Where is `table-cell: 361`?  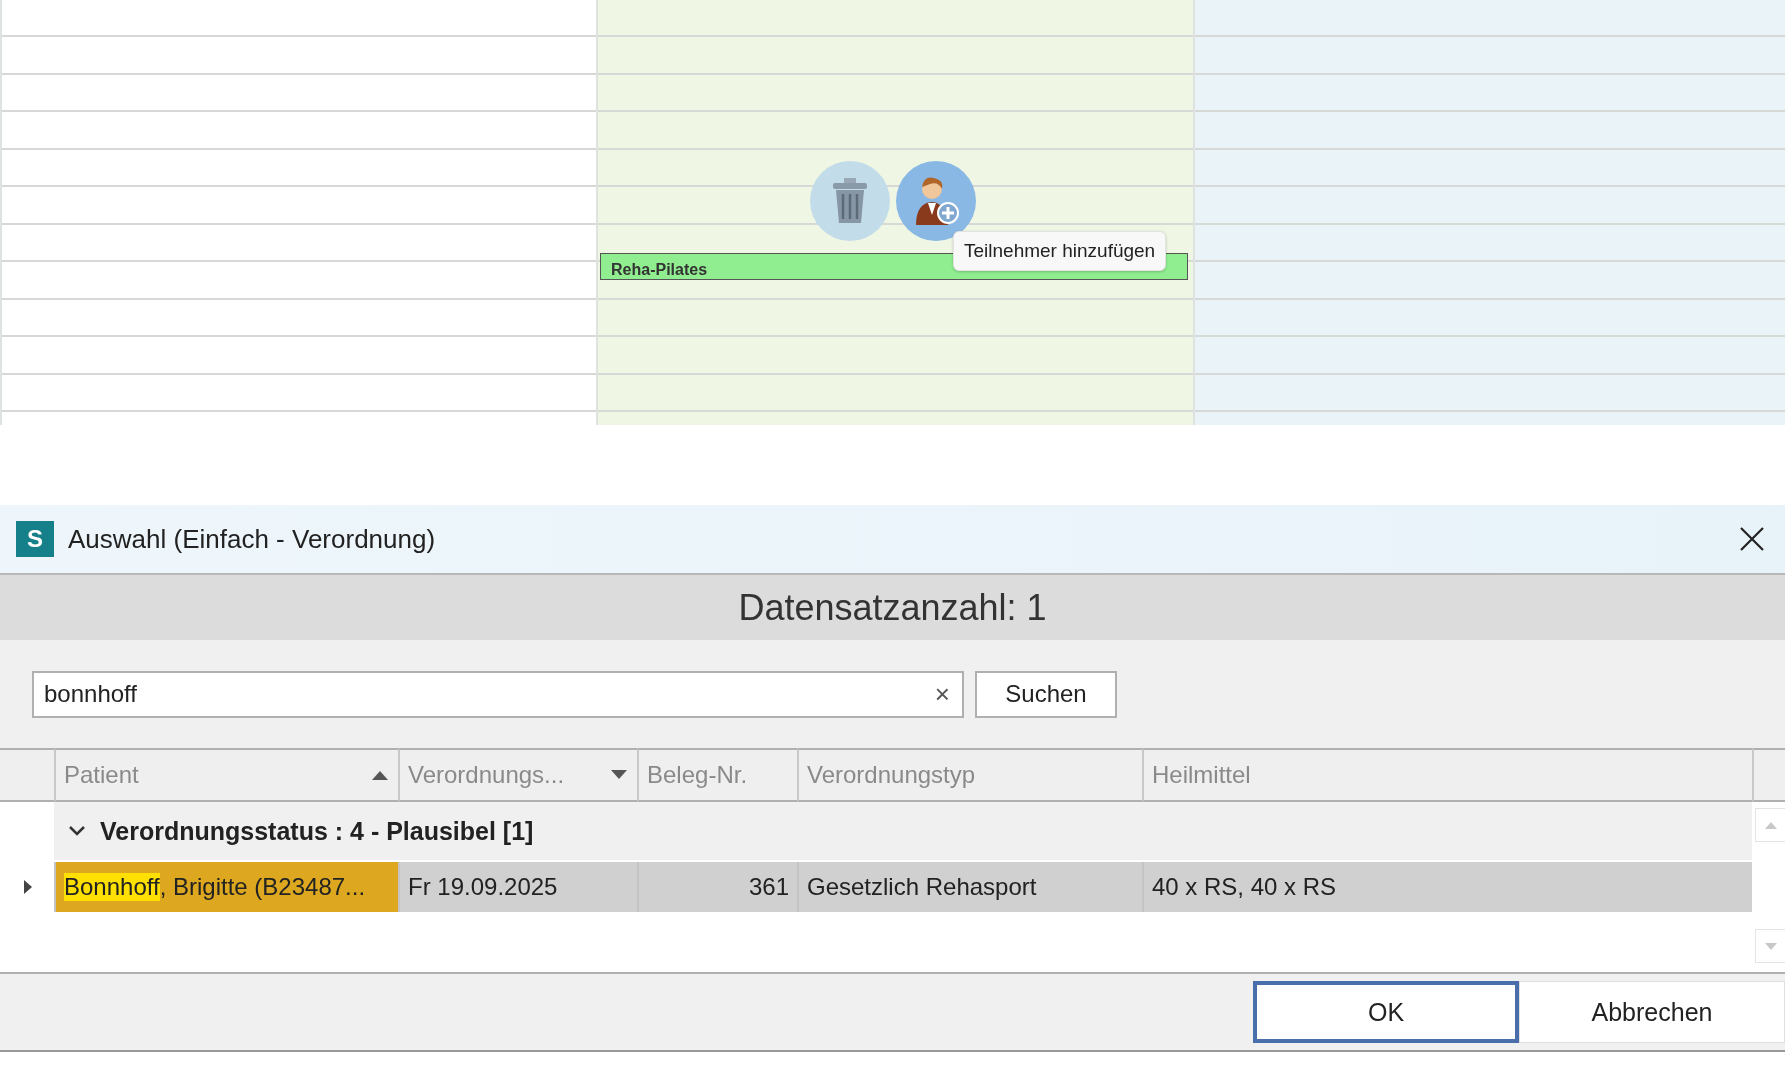
table-cell: 361 is located at coordinates (717, 887).